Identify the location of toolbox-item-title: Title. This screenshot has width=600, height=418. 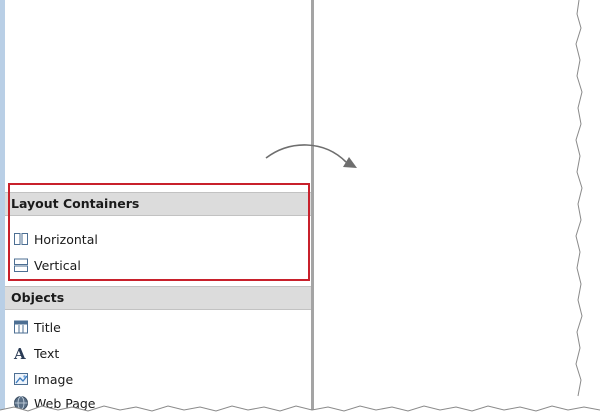
(158, 328).